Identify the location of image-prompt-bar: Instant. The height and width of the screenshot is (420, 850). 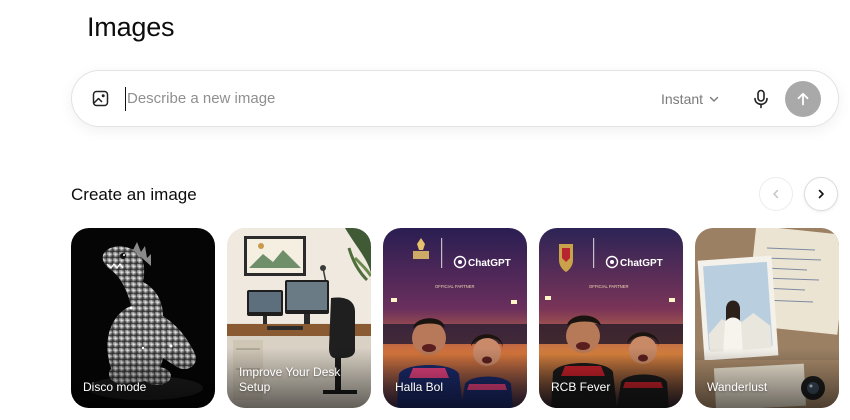
(455, 98).